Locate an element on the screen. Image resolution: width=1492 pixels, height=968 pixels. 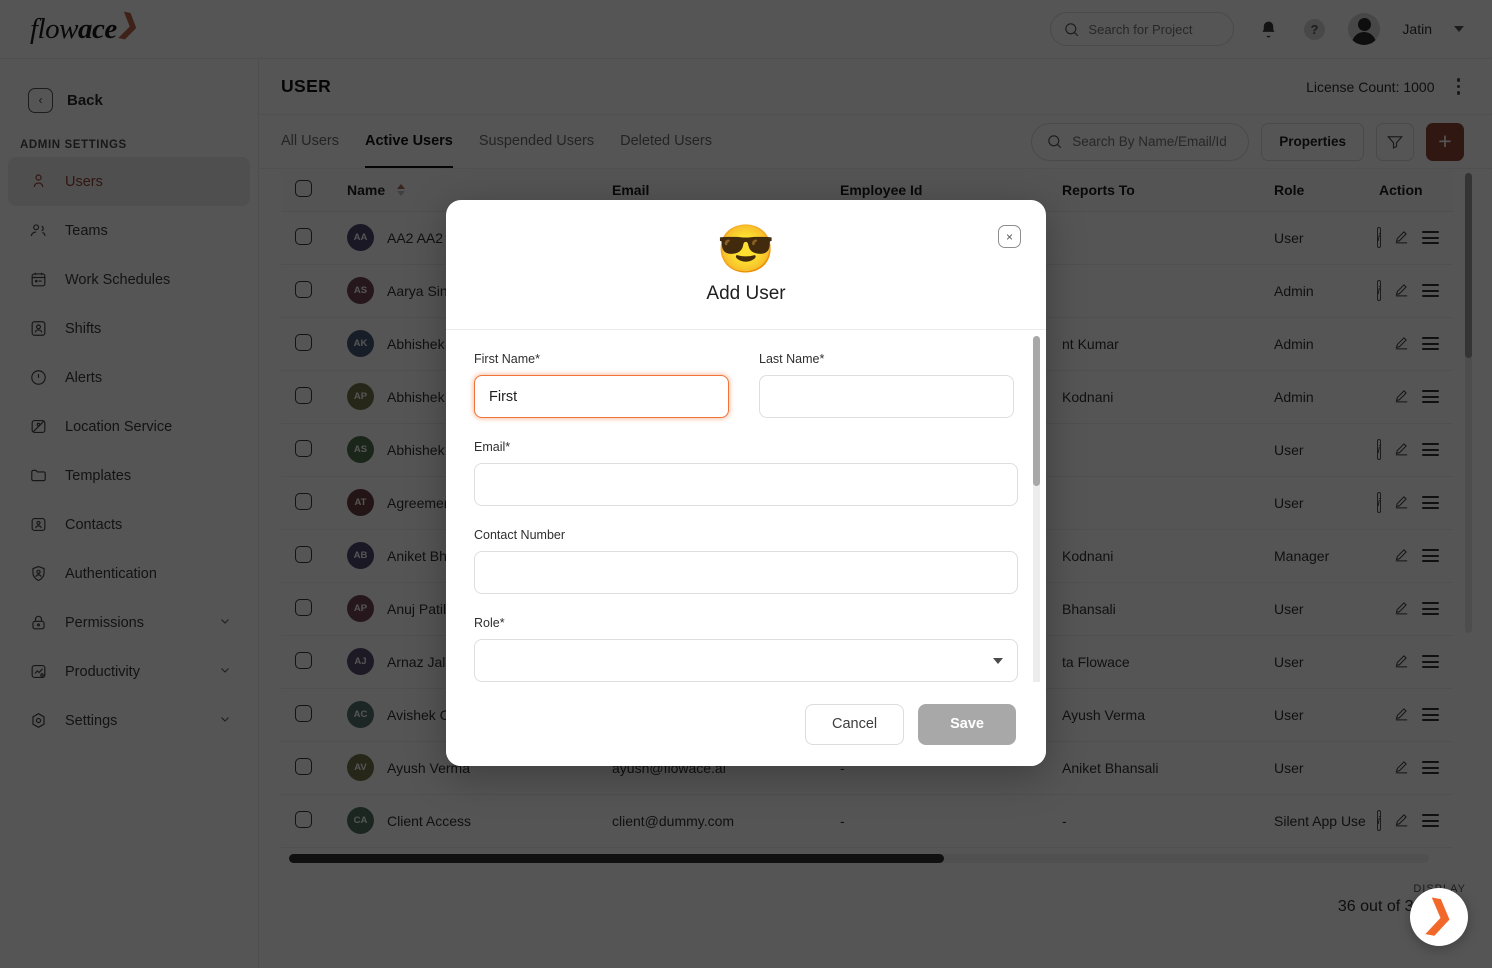
contact-number-group: Contact Number is located at coordinates (746, 561).